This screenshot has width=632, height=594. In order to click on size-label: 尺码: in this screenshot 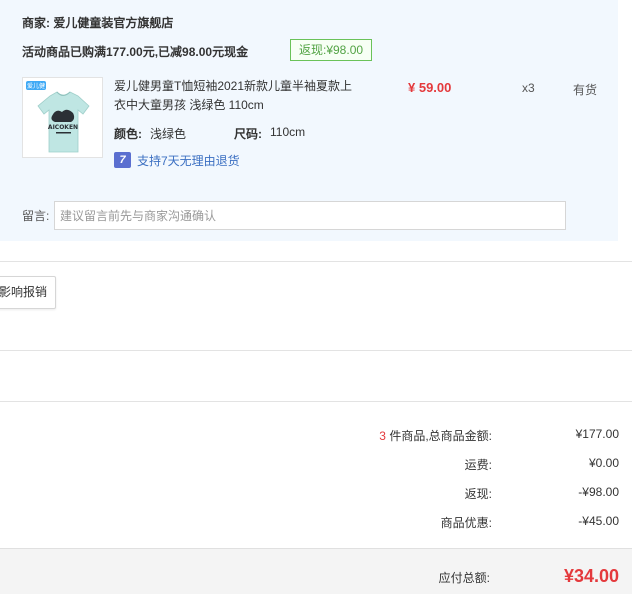, I will do `click(248, 134)`.